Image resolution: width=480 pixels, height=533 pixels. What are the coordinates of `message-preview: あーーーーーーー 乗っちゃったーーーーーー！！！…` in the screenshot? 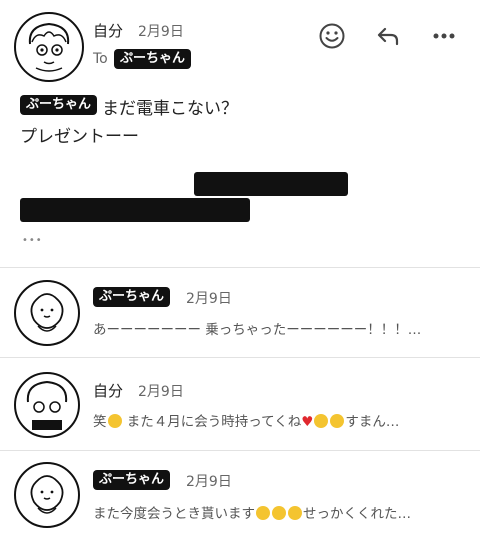 It's located at (257, 328).